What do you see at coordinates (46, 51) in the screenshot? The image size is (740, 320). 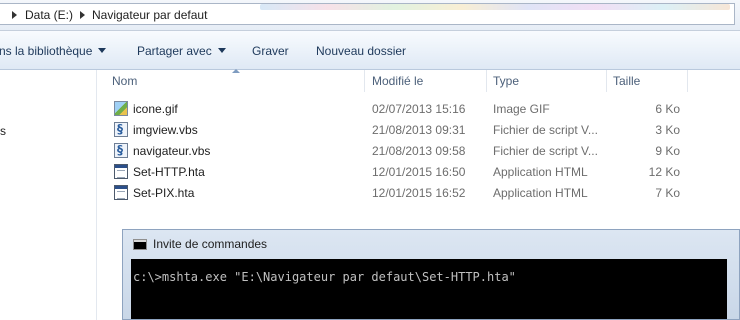 I see `include-in-library-label: ns la bibliothèque` at bounding box center [46, 51].